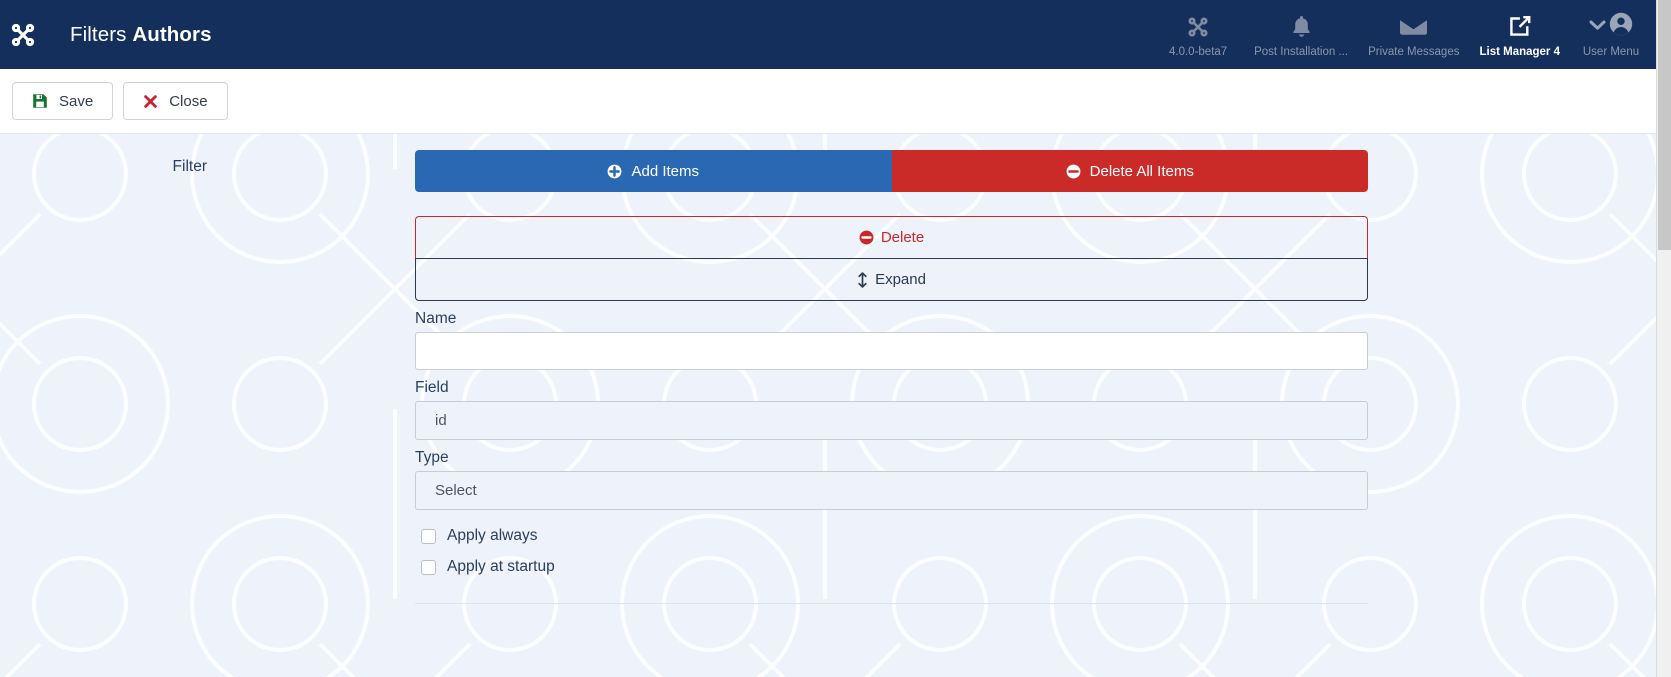  I want to click on close-button: Close, so click(175, 101).